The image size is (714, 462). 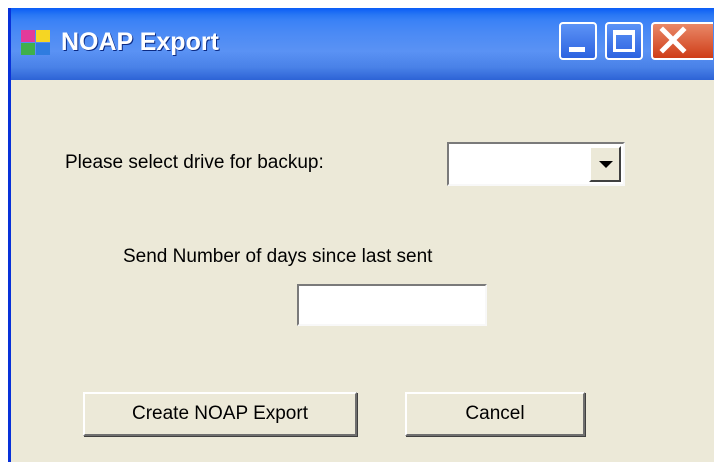 I want to click on dropdown-arrow-button, so click(x=605, y=164).